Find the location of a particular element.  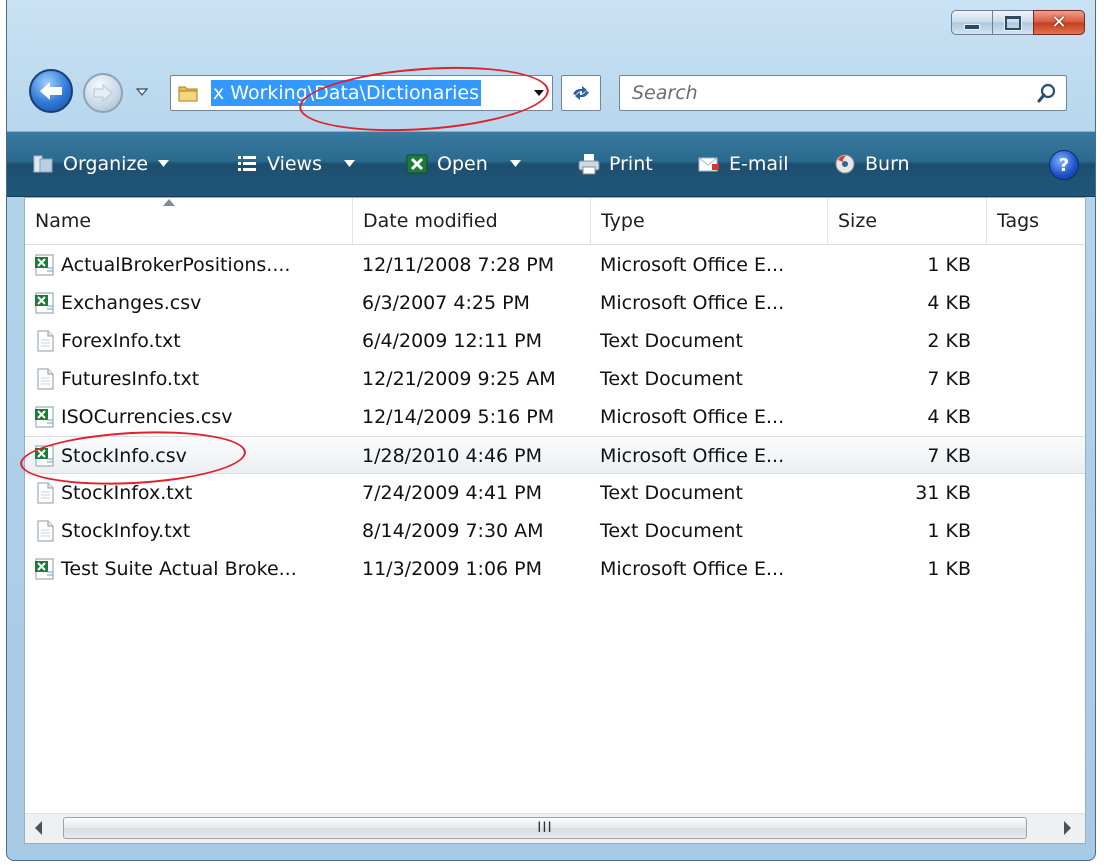

column-type-label: Type is located at coordinates (623, 221).